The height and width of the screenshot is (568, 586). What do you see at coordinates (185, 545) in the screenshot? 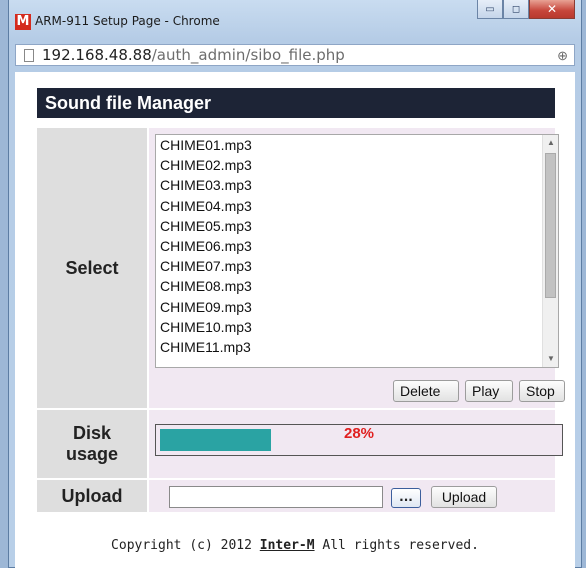
I see `footer-prefix: Copyright (c) 2012` at bounding box center [185, 545].